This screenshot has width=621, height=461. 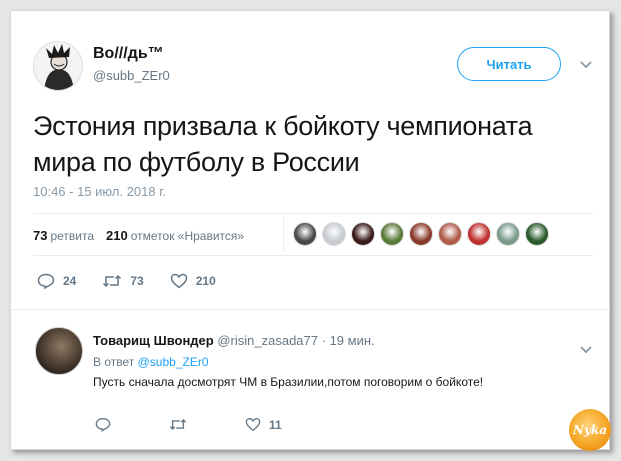 I want to click on watermark-logo: Nyka, so click(x=590, y=430).